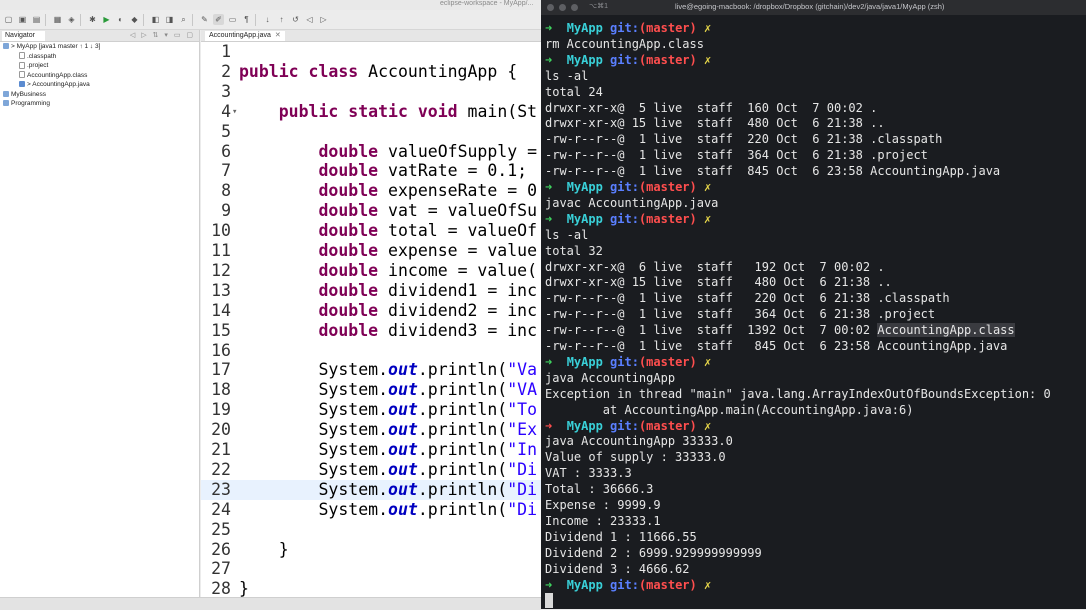  I want to click on close-window-icon, so click(550, 7).